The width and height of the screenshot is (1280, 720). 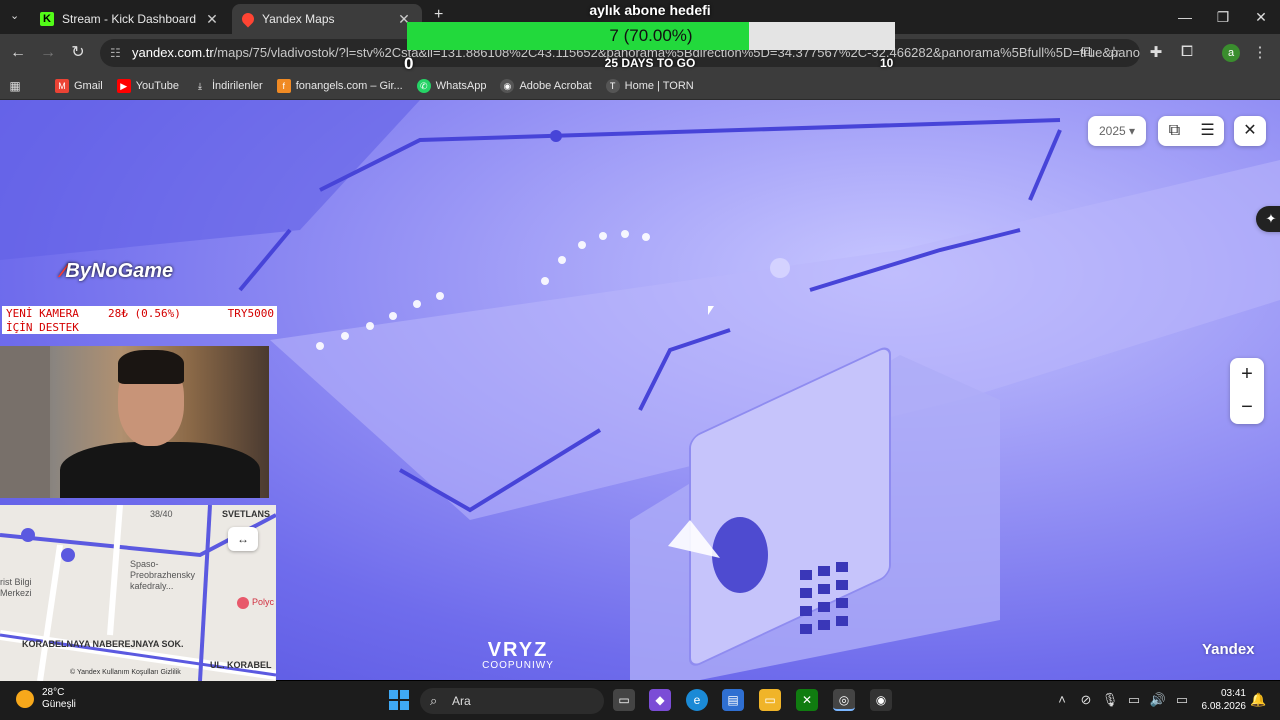 I want to click on goal-start-value: 0, so click(x=409, y=63).